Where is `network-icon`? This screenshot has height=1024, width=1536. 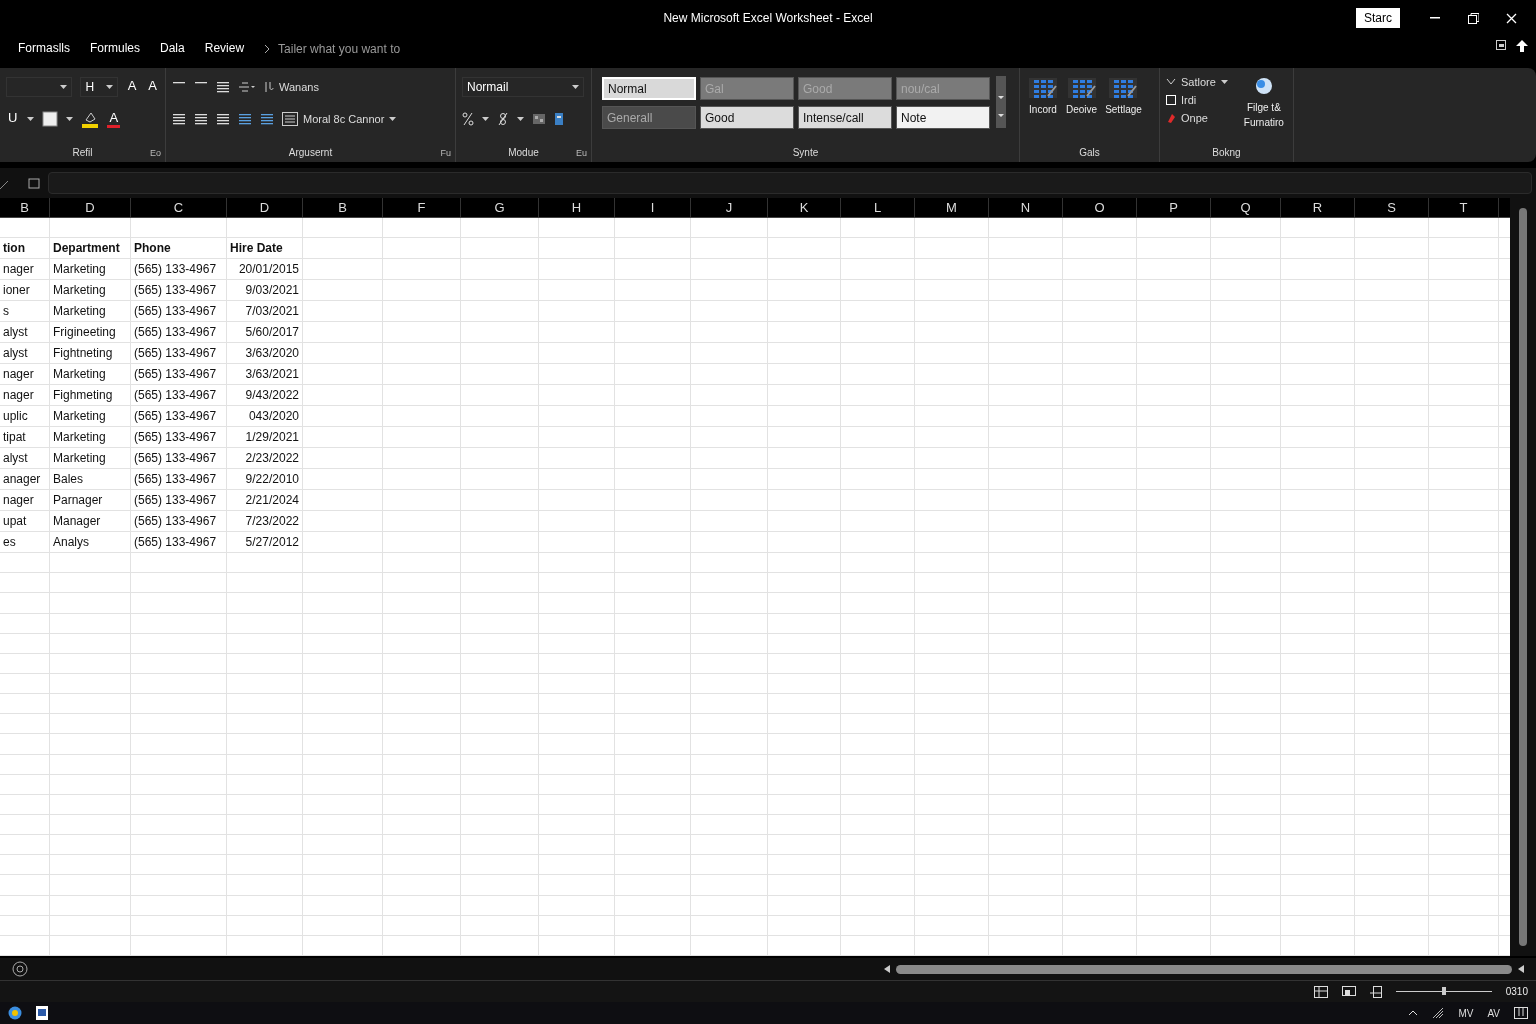 network-icon is located at coordinates (1438, 1013).